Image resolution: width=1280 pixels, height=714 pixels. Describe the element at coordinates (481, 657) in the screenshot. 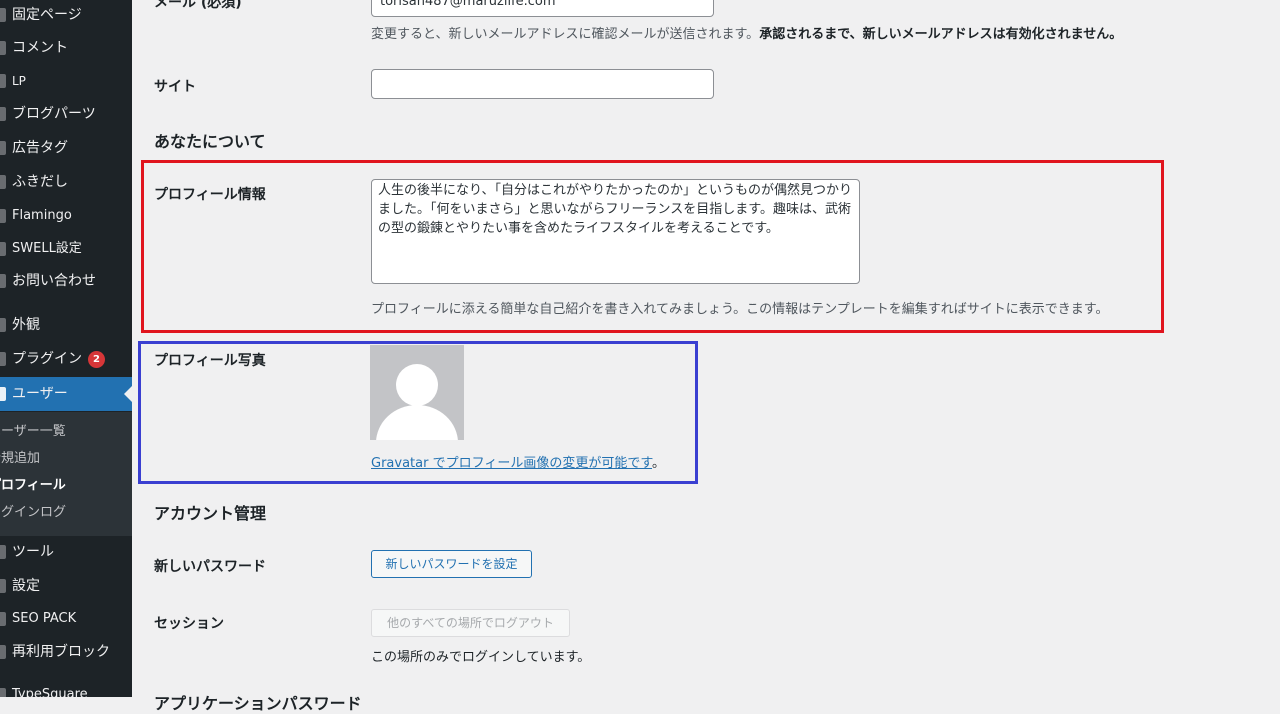

I see `session-description: この場所のみでログインしています。` at that location.